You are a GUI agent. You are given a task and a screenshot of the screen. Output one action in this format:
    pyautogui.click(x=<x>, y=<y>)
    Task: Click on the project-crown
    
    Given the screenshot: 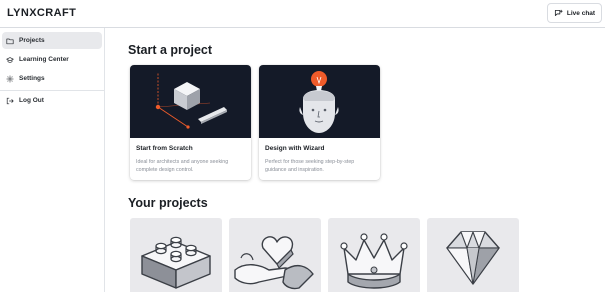 What is the action you would take?
    pyautogui.click(x=374, y=255)
    